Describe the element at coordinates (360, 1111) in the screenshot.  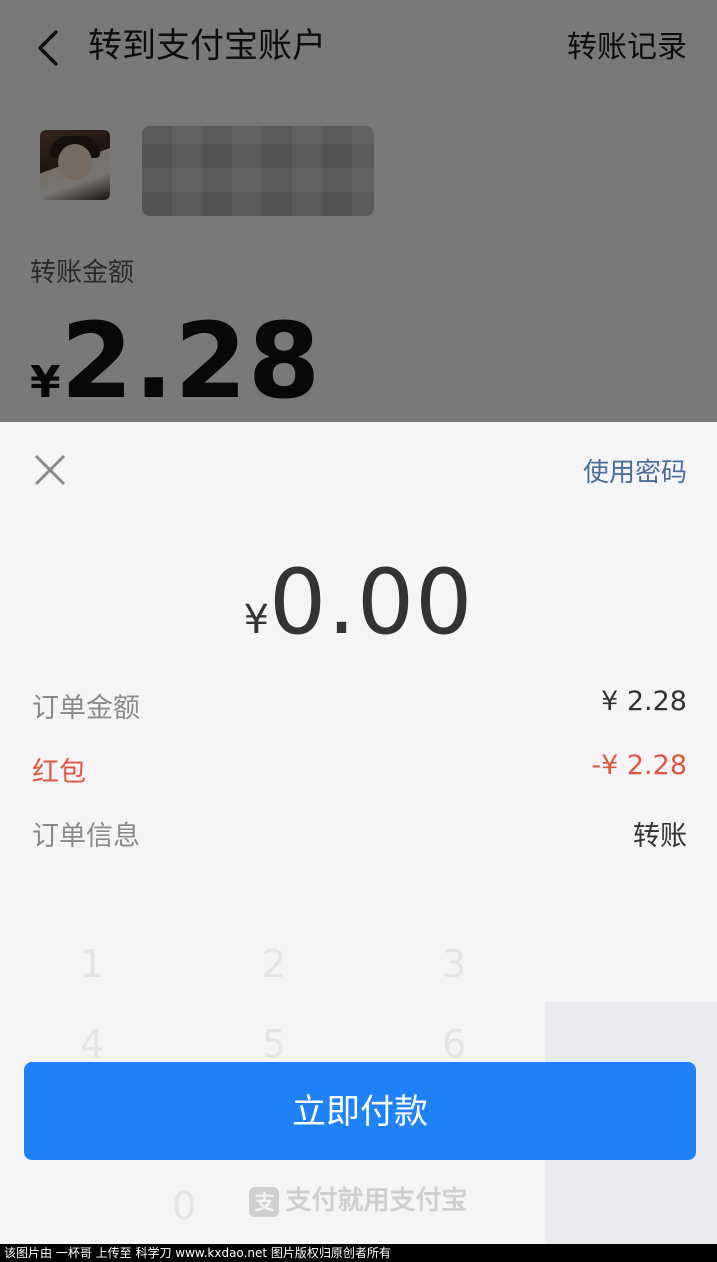
I see `pay-now-button: 立即付款` at that location.